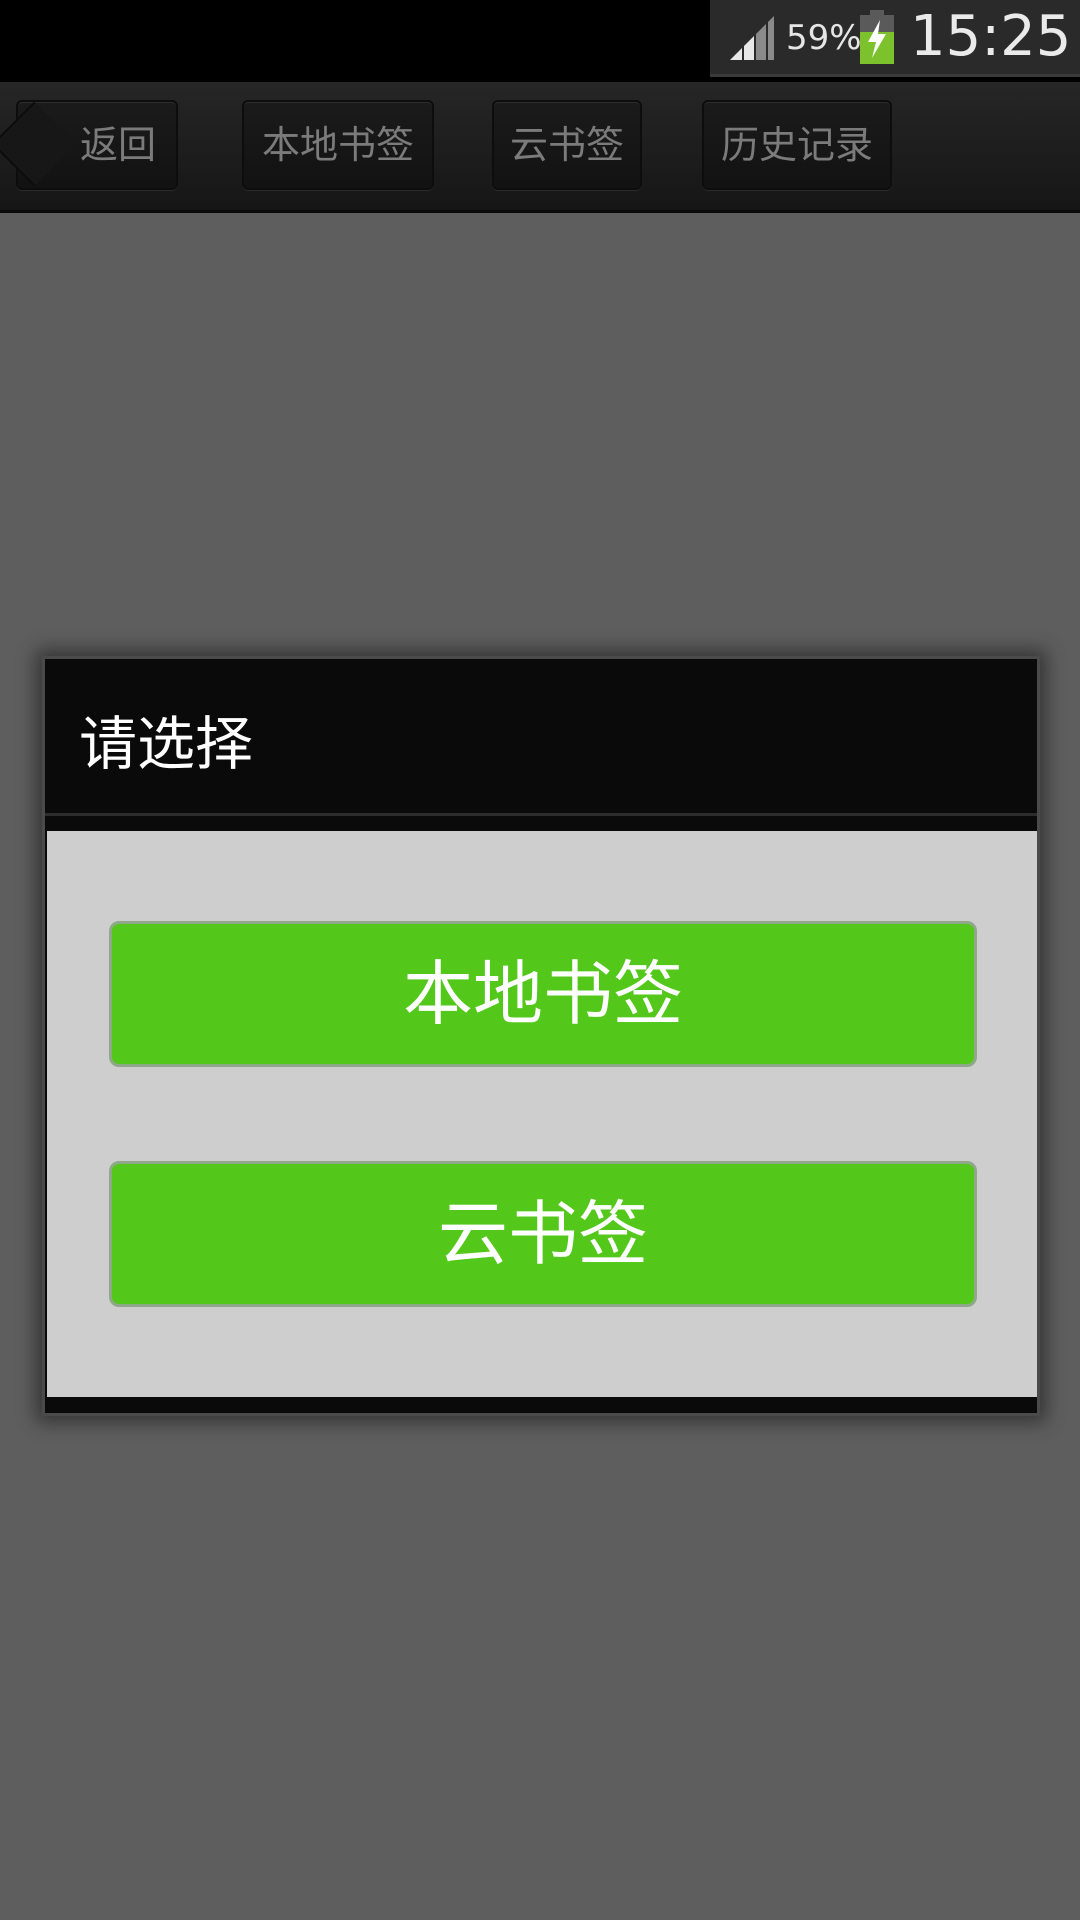 The image size is (1080, 1920). I want to click on dialog-title: 请选择, so click(166, 744).